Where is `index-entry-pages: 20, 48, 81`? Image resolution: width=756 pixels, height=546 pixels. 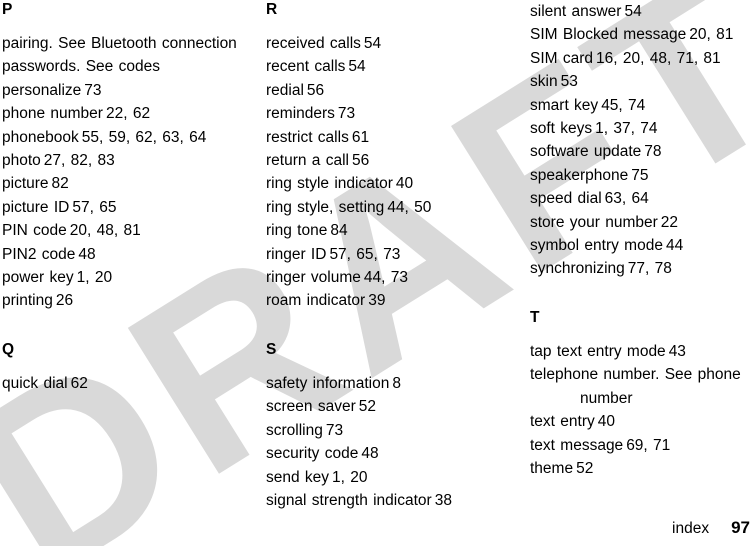 index-entry-pages: 20, 48, 81 is located at coordinates (105, 231).